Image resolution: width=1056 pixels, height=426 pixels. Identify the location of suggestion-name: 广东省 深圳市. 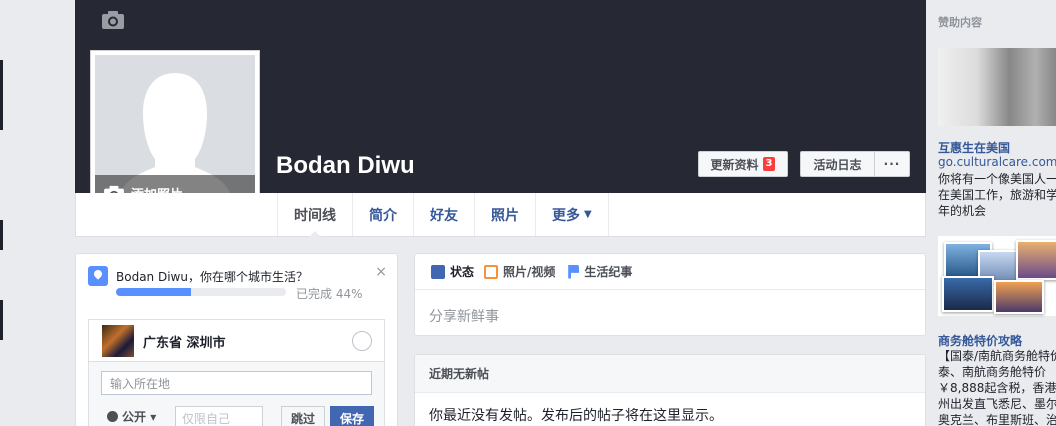
(184, 343).